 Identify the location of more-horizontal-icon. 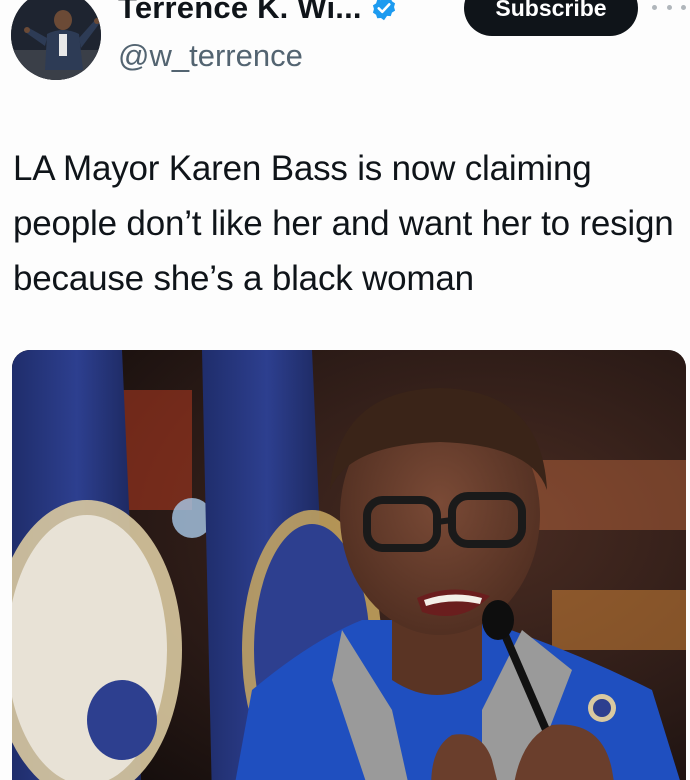
(669, 8).